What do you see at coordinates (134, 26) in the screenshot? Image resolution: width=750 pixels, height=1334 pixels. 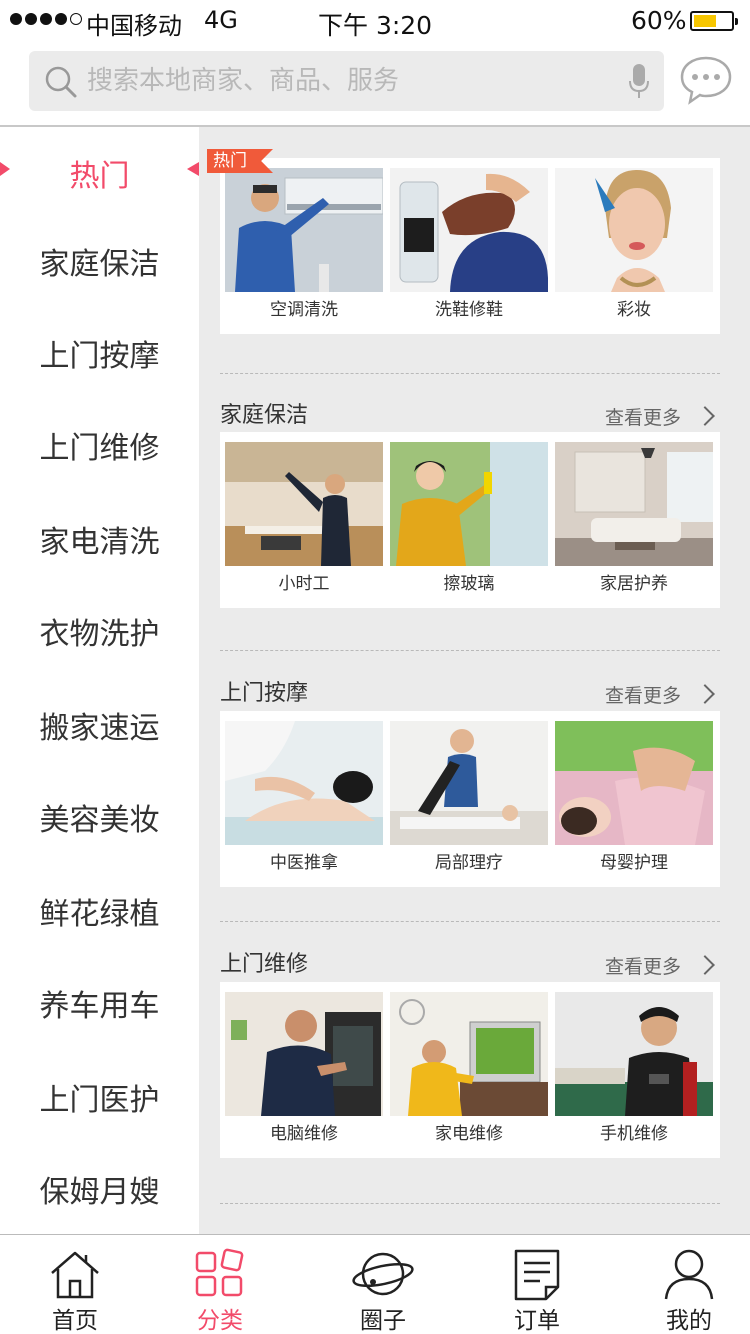 I see `carrier-name: 中国移动` at bounding box center [134, 26].